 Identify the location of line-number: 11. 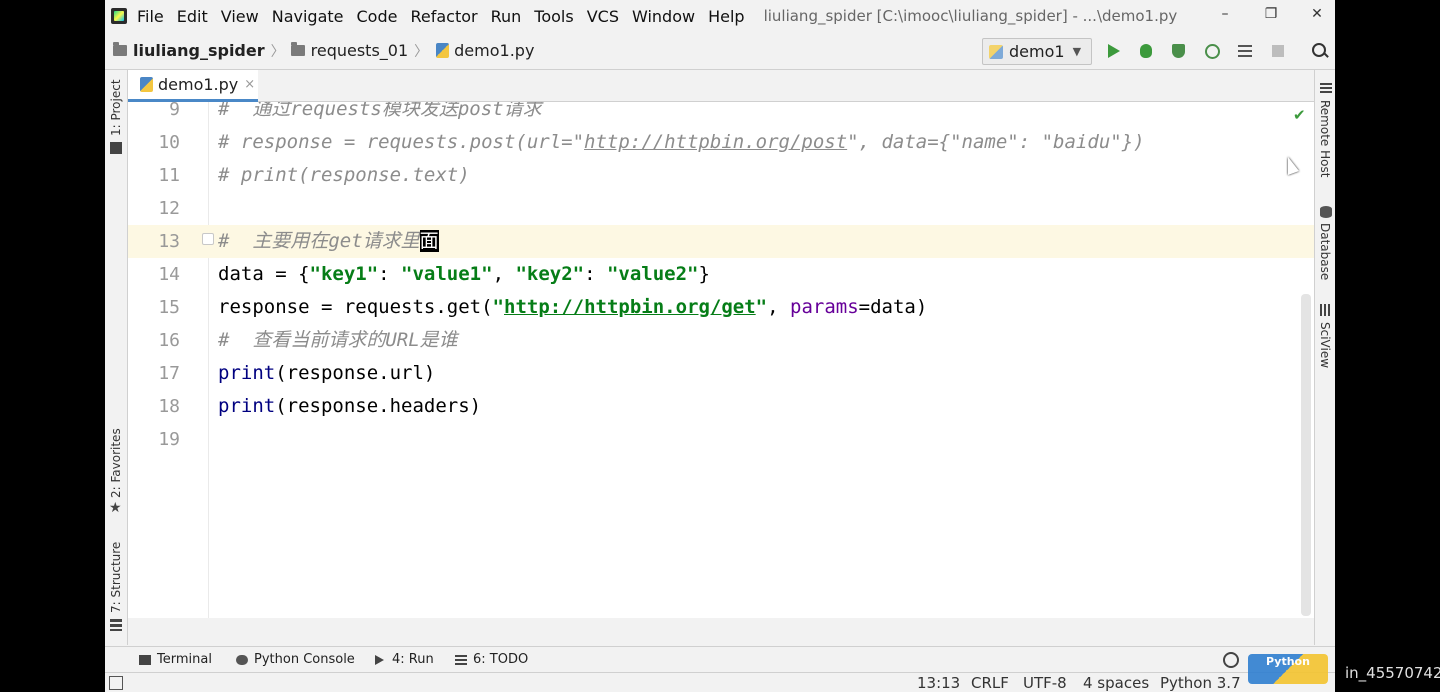
(169, 175).